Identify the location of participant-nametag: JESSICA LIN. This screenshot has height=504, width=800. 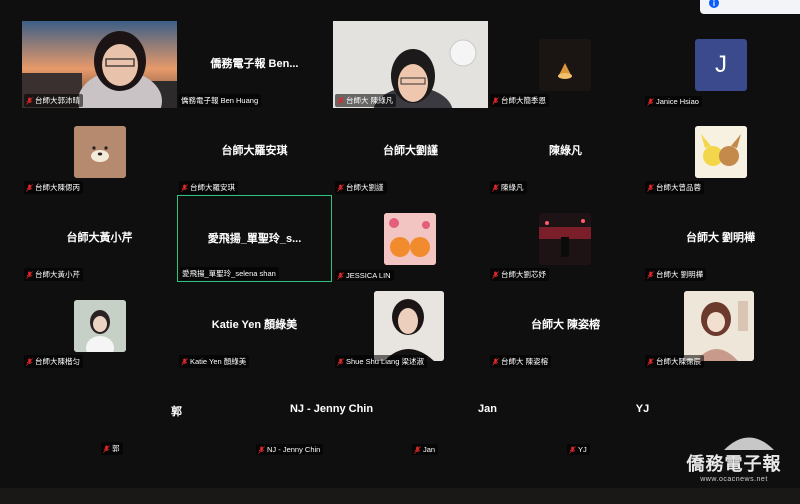
(364, 275).